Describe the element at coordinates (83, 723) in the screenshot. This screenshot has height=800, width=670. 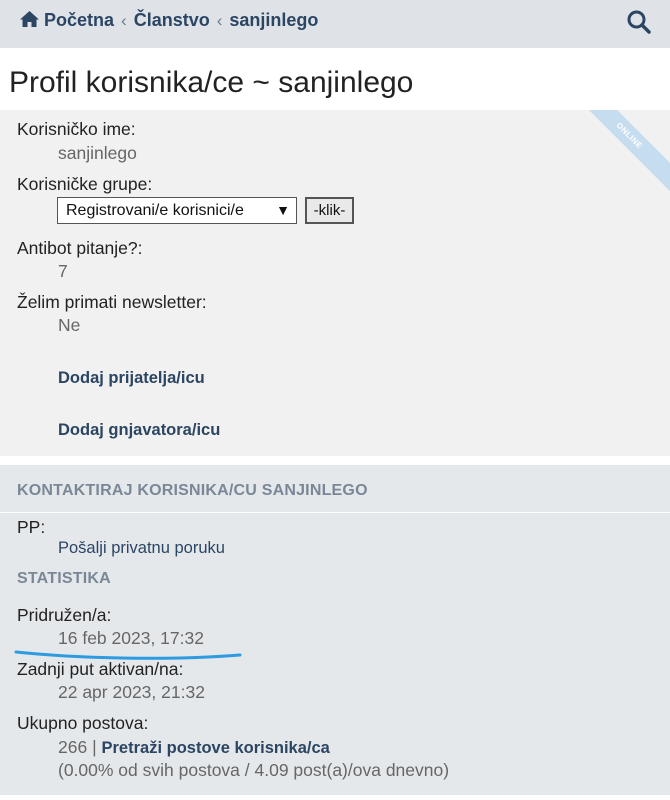
I see `posts-label: Ukupno postova:` at that location.